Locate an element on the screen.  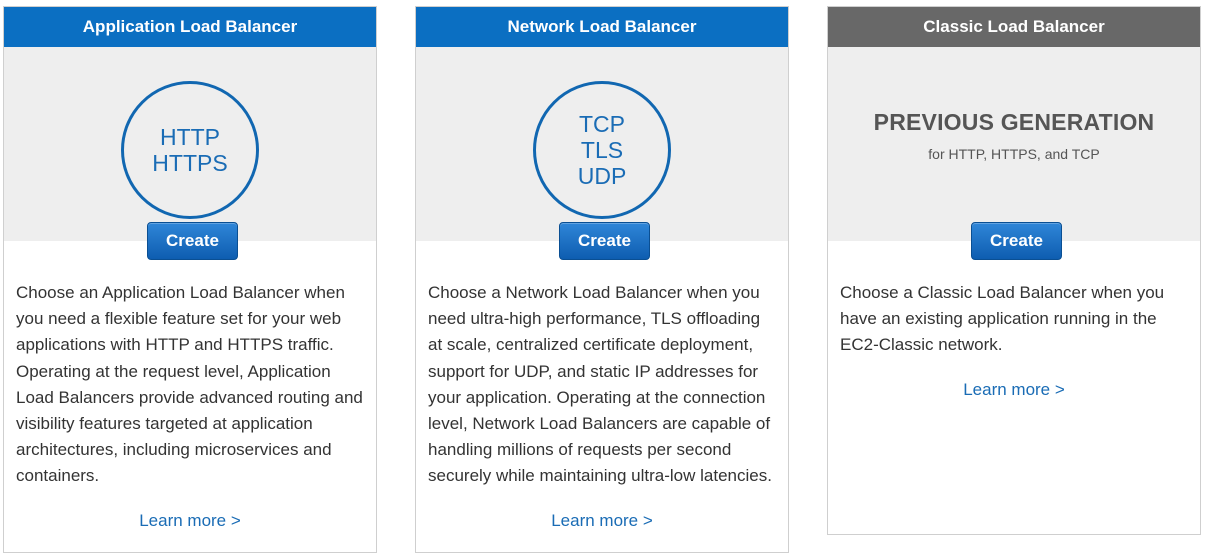
protocol-label-tls: TLS is located at coordinates (602, 150).